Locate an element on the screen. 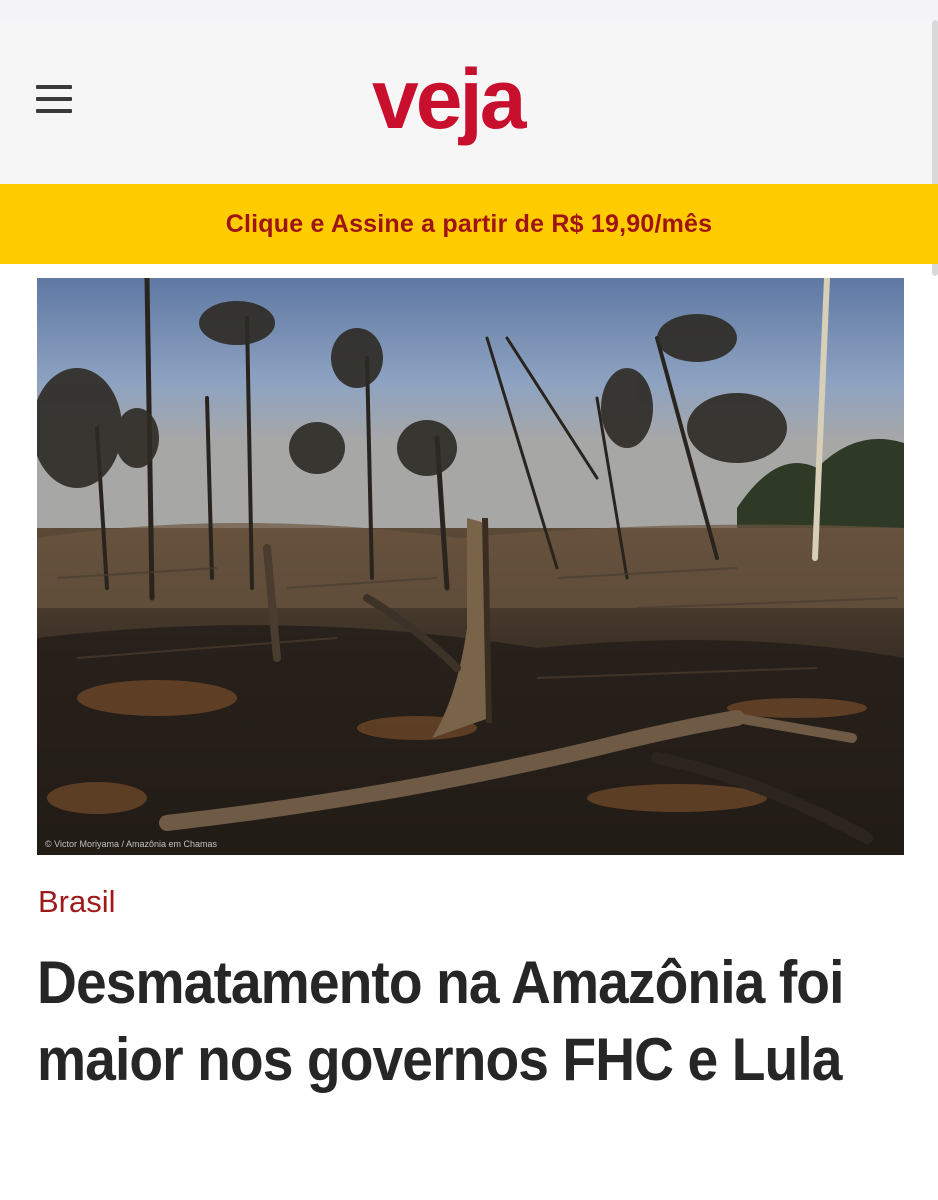 The height and width of the screenshot is (1200, 938). photo-credit: © Victor Moriyama / Amazônia em Chamas is located at coordinates (131, 844).